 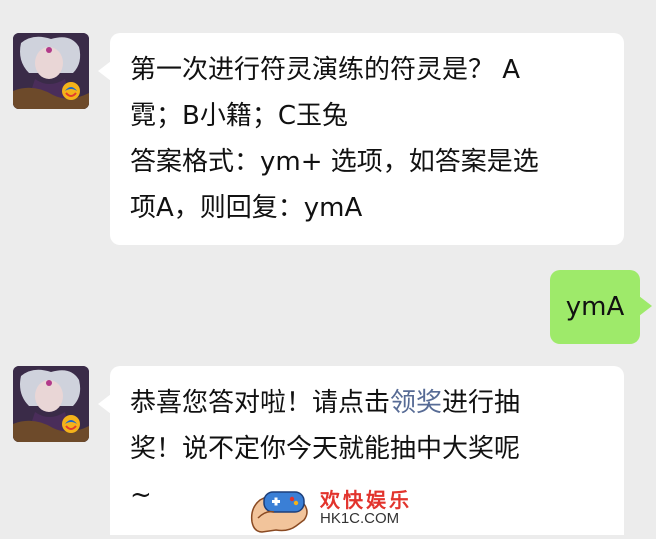 I want to click on question-line-4: 项A，则回复：ymA, so click(x=246, y=208).